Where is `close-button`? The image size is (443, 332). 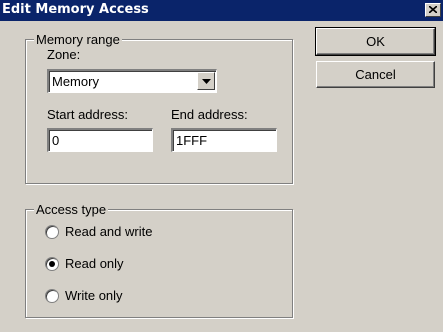
close-button is located at coordinates (433, 10).